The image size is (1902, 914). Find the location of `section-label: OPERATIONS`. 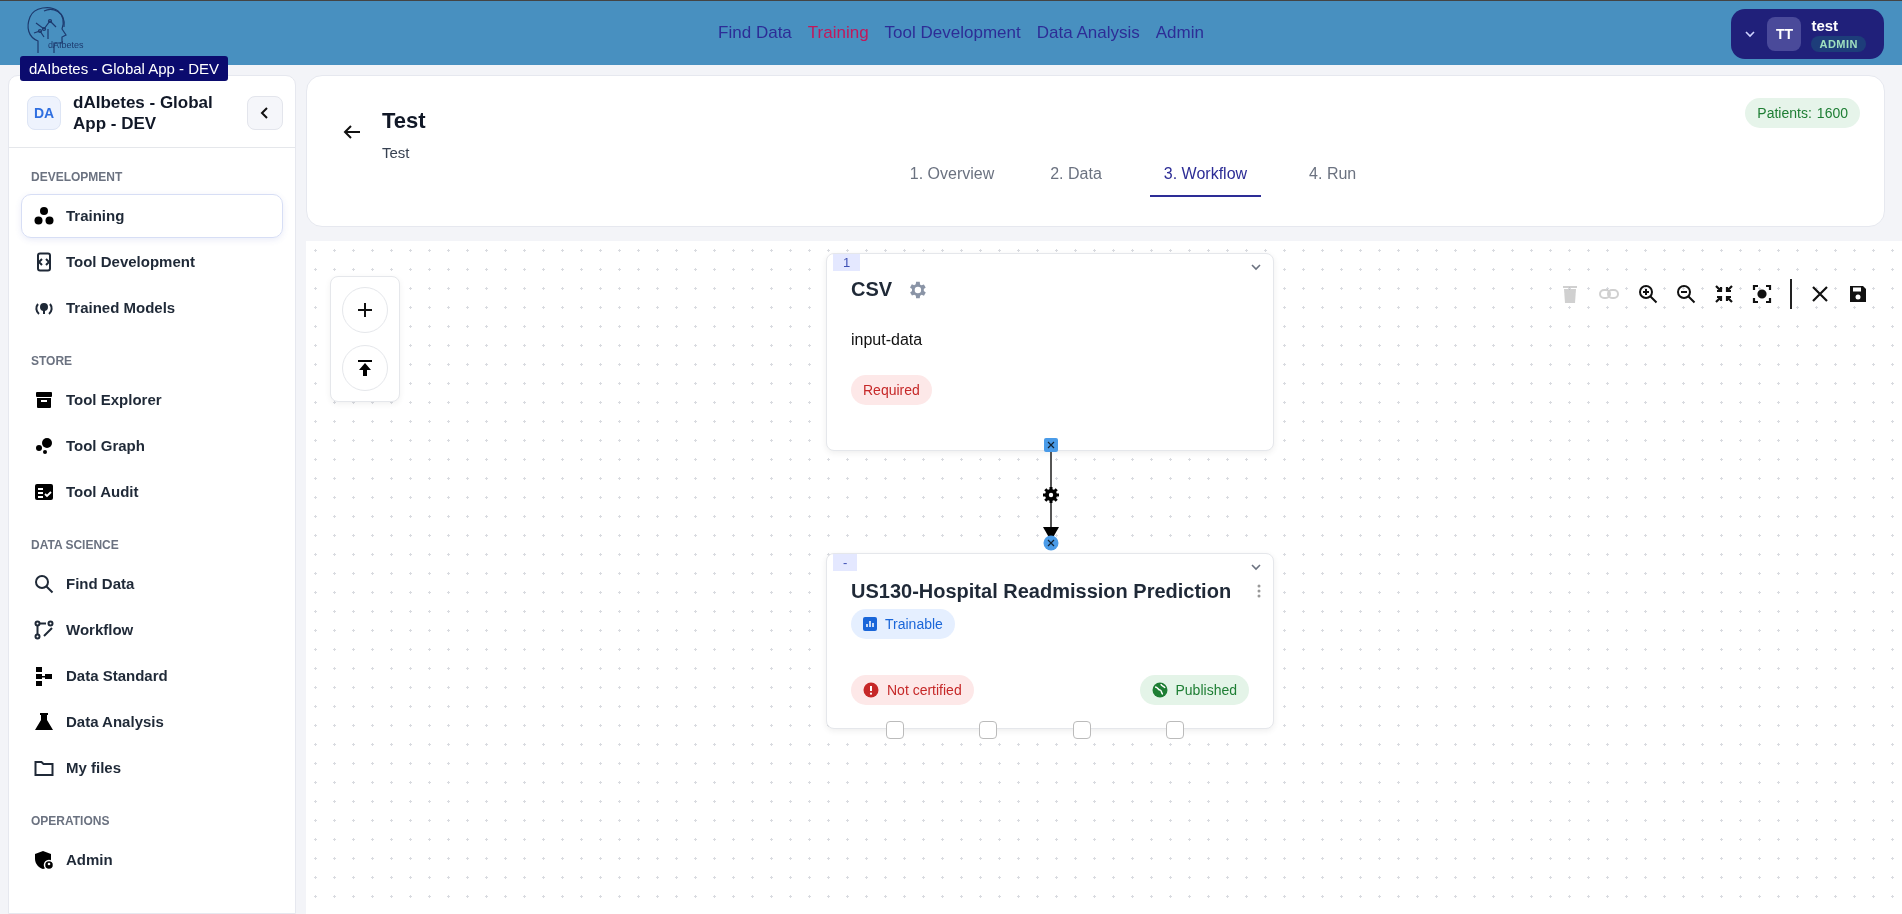

section-label: OPERATIONS is located at coordinates (70, 821).